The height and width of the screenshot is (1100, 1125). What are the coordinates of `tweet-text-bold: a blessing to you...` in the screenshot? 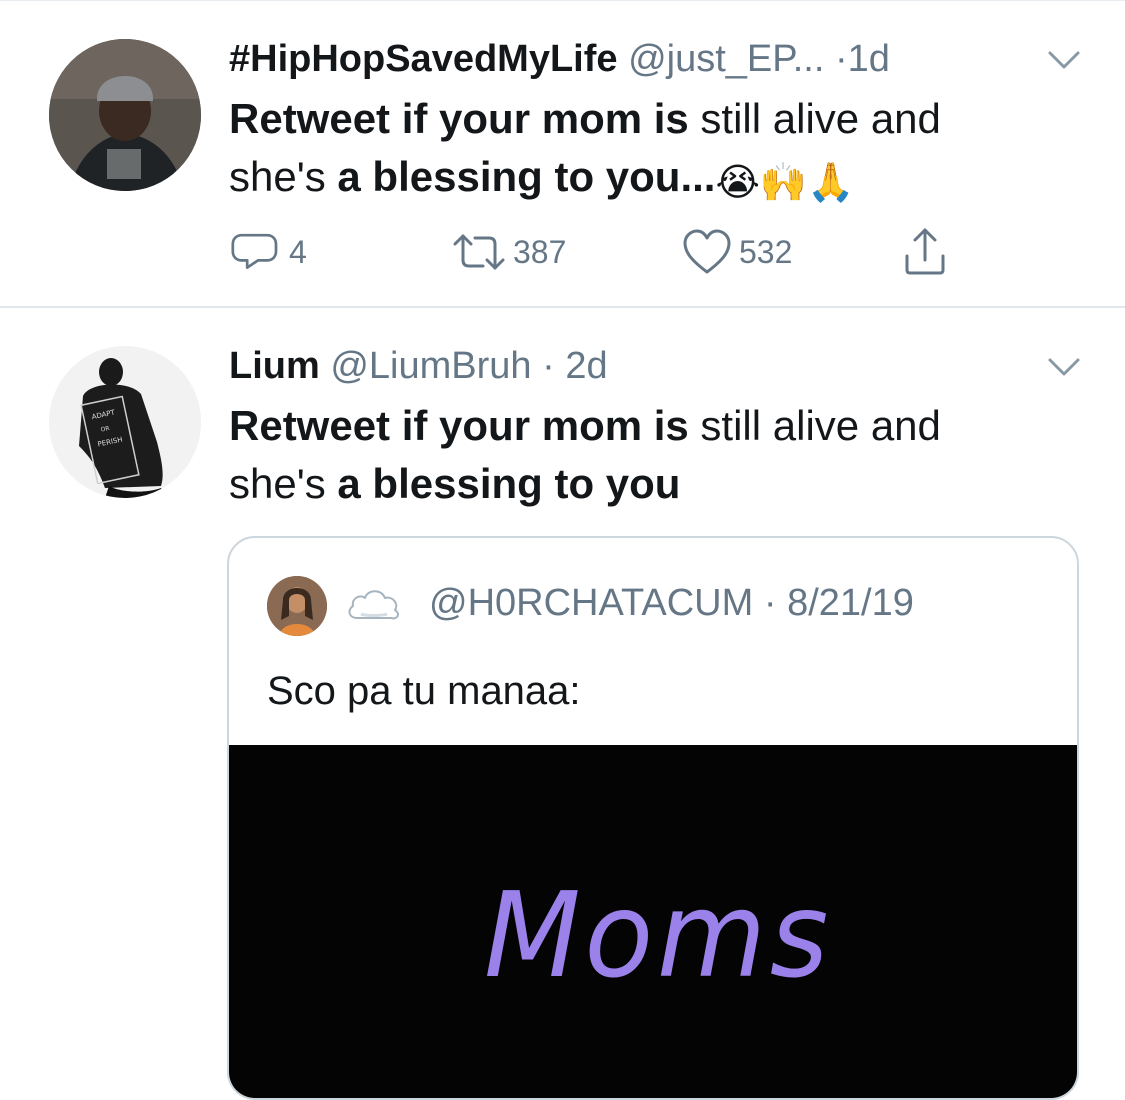 It's located at (526, 176).